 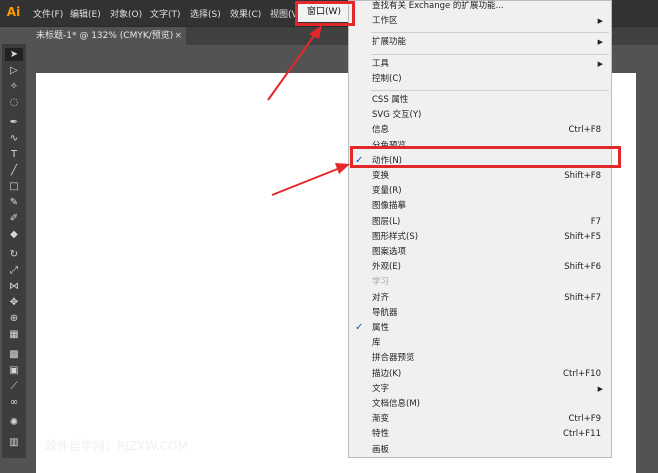 I want to click on watermark-text: 软件自学网：RJZXW.COM, so click(x=116, y=446).